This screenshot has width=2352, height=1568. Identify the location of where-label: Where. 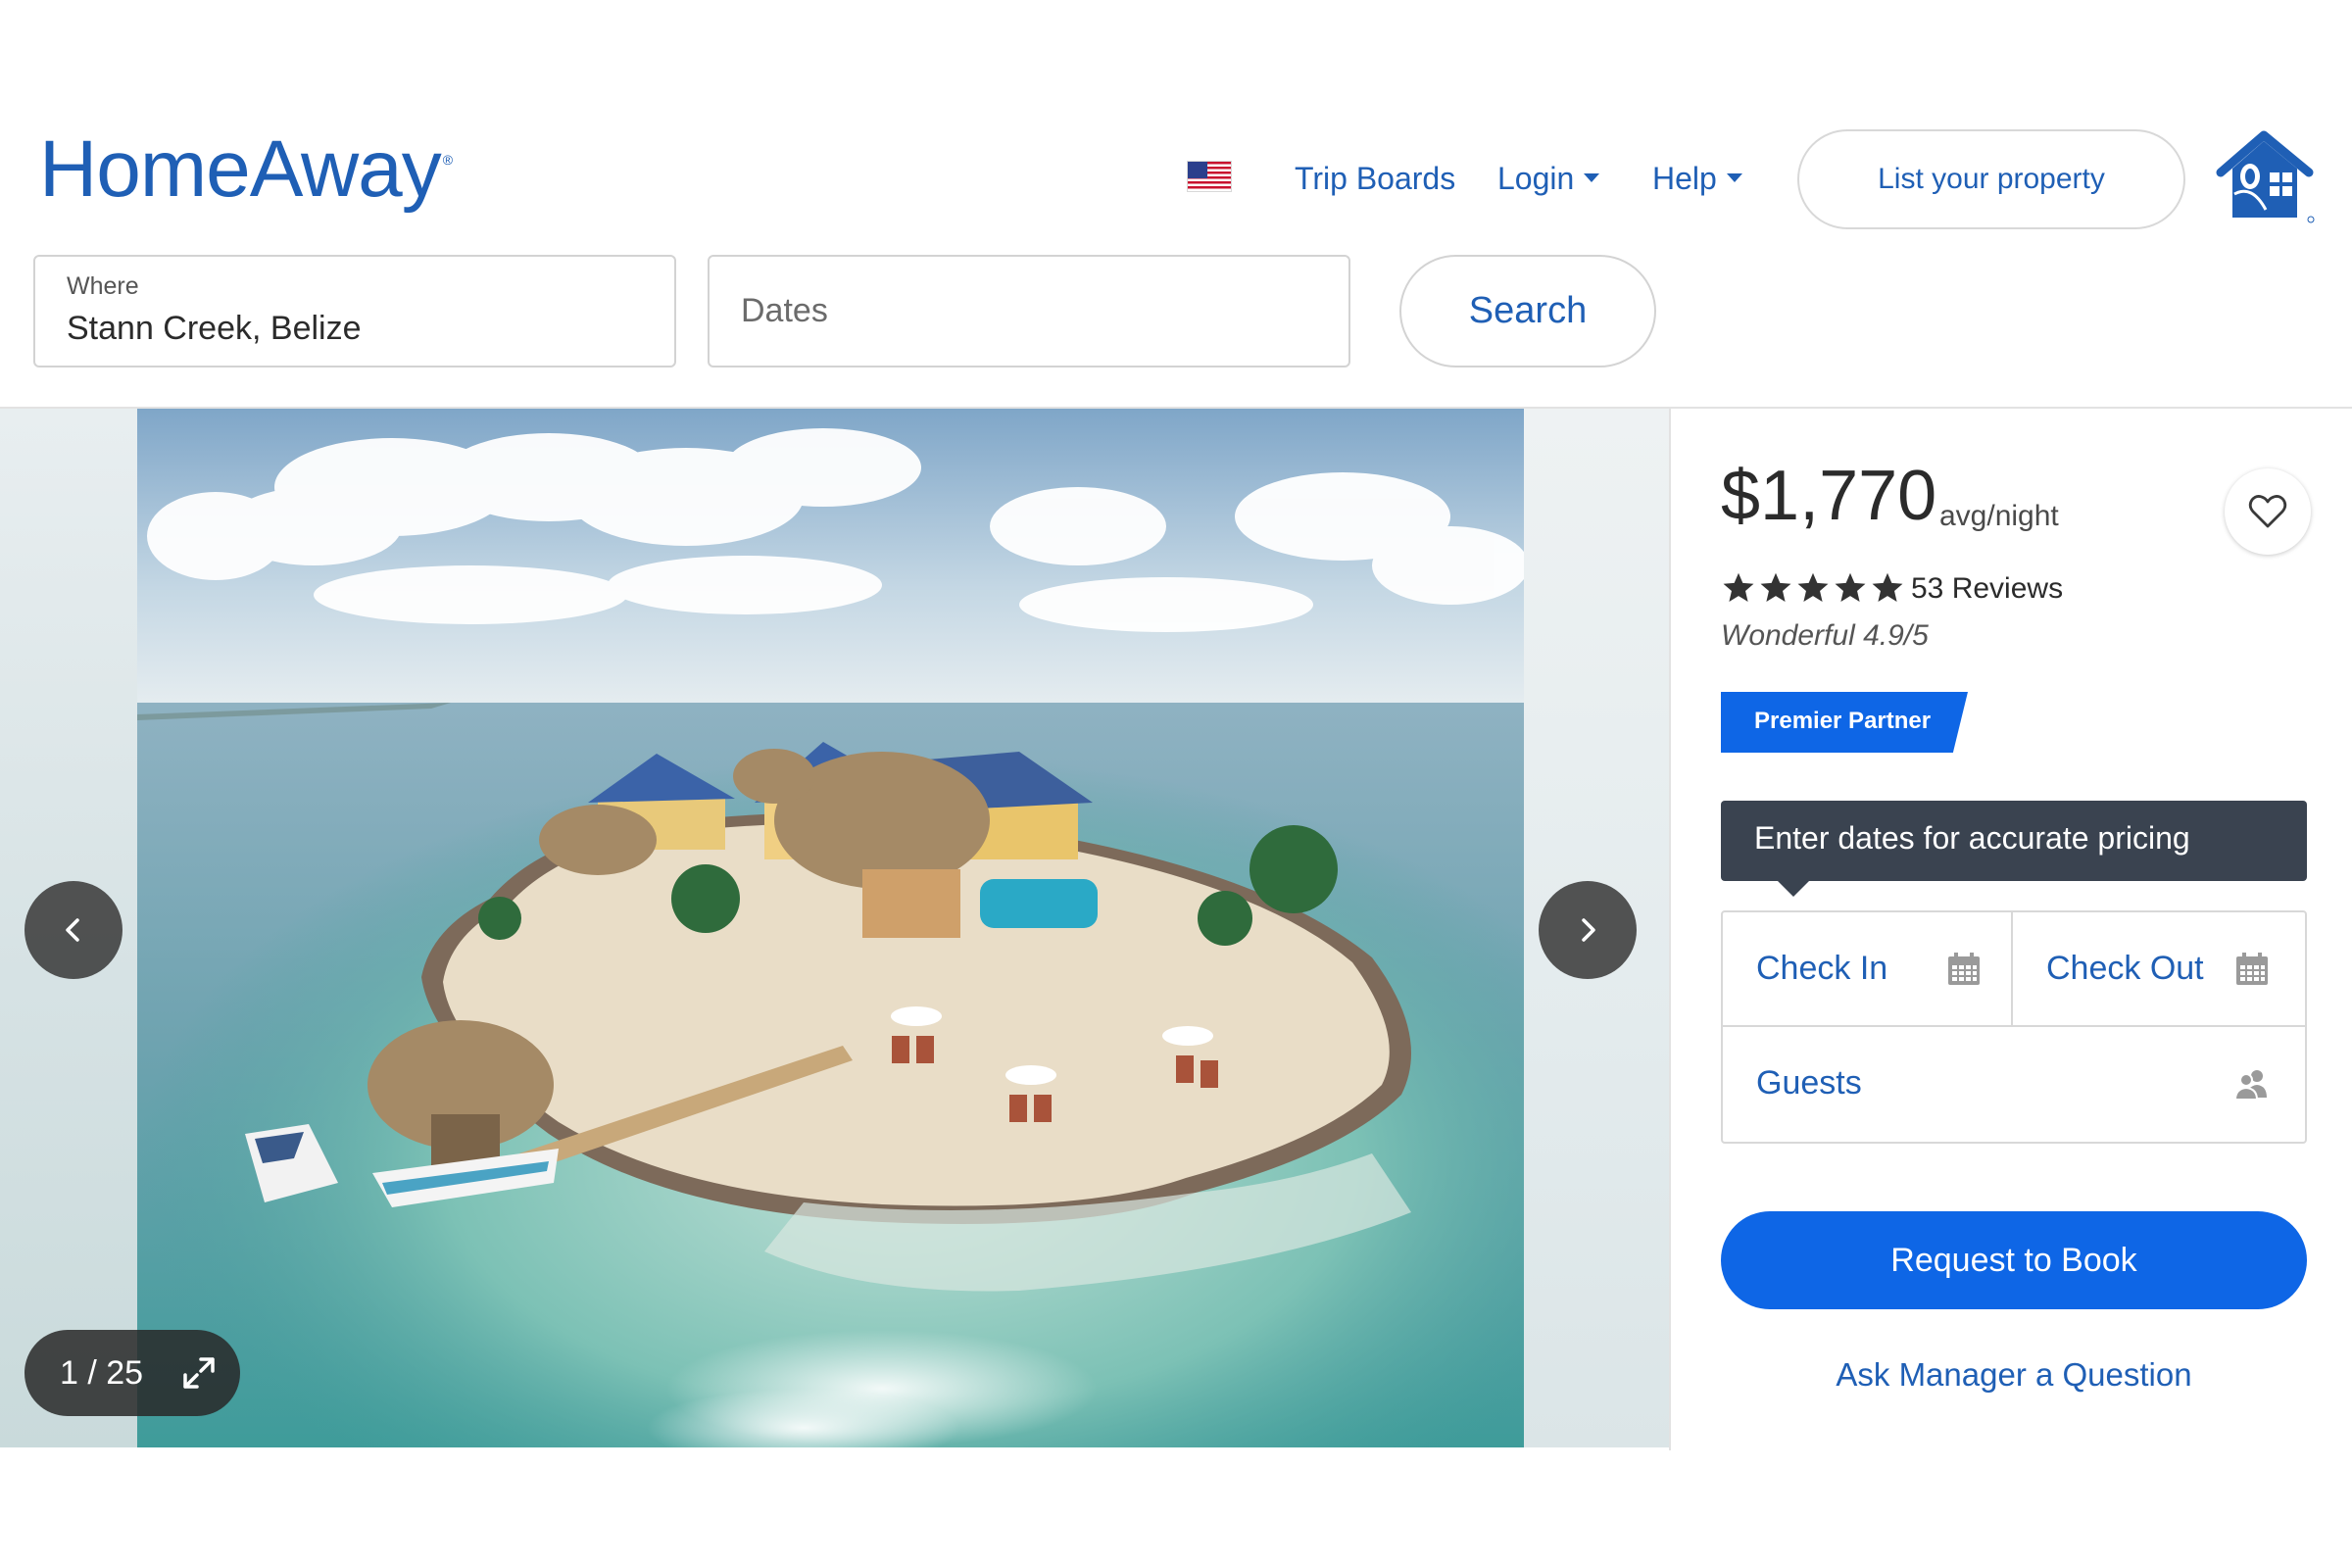
(103, 286).